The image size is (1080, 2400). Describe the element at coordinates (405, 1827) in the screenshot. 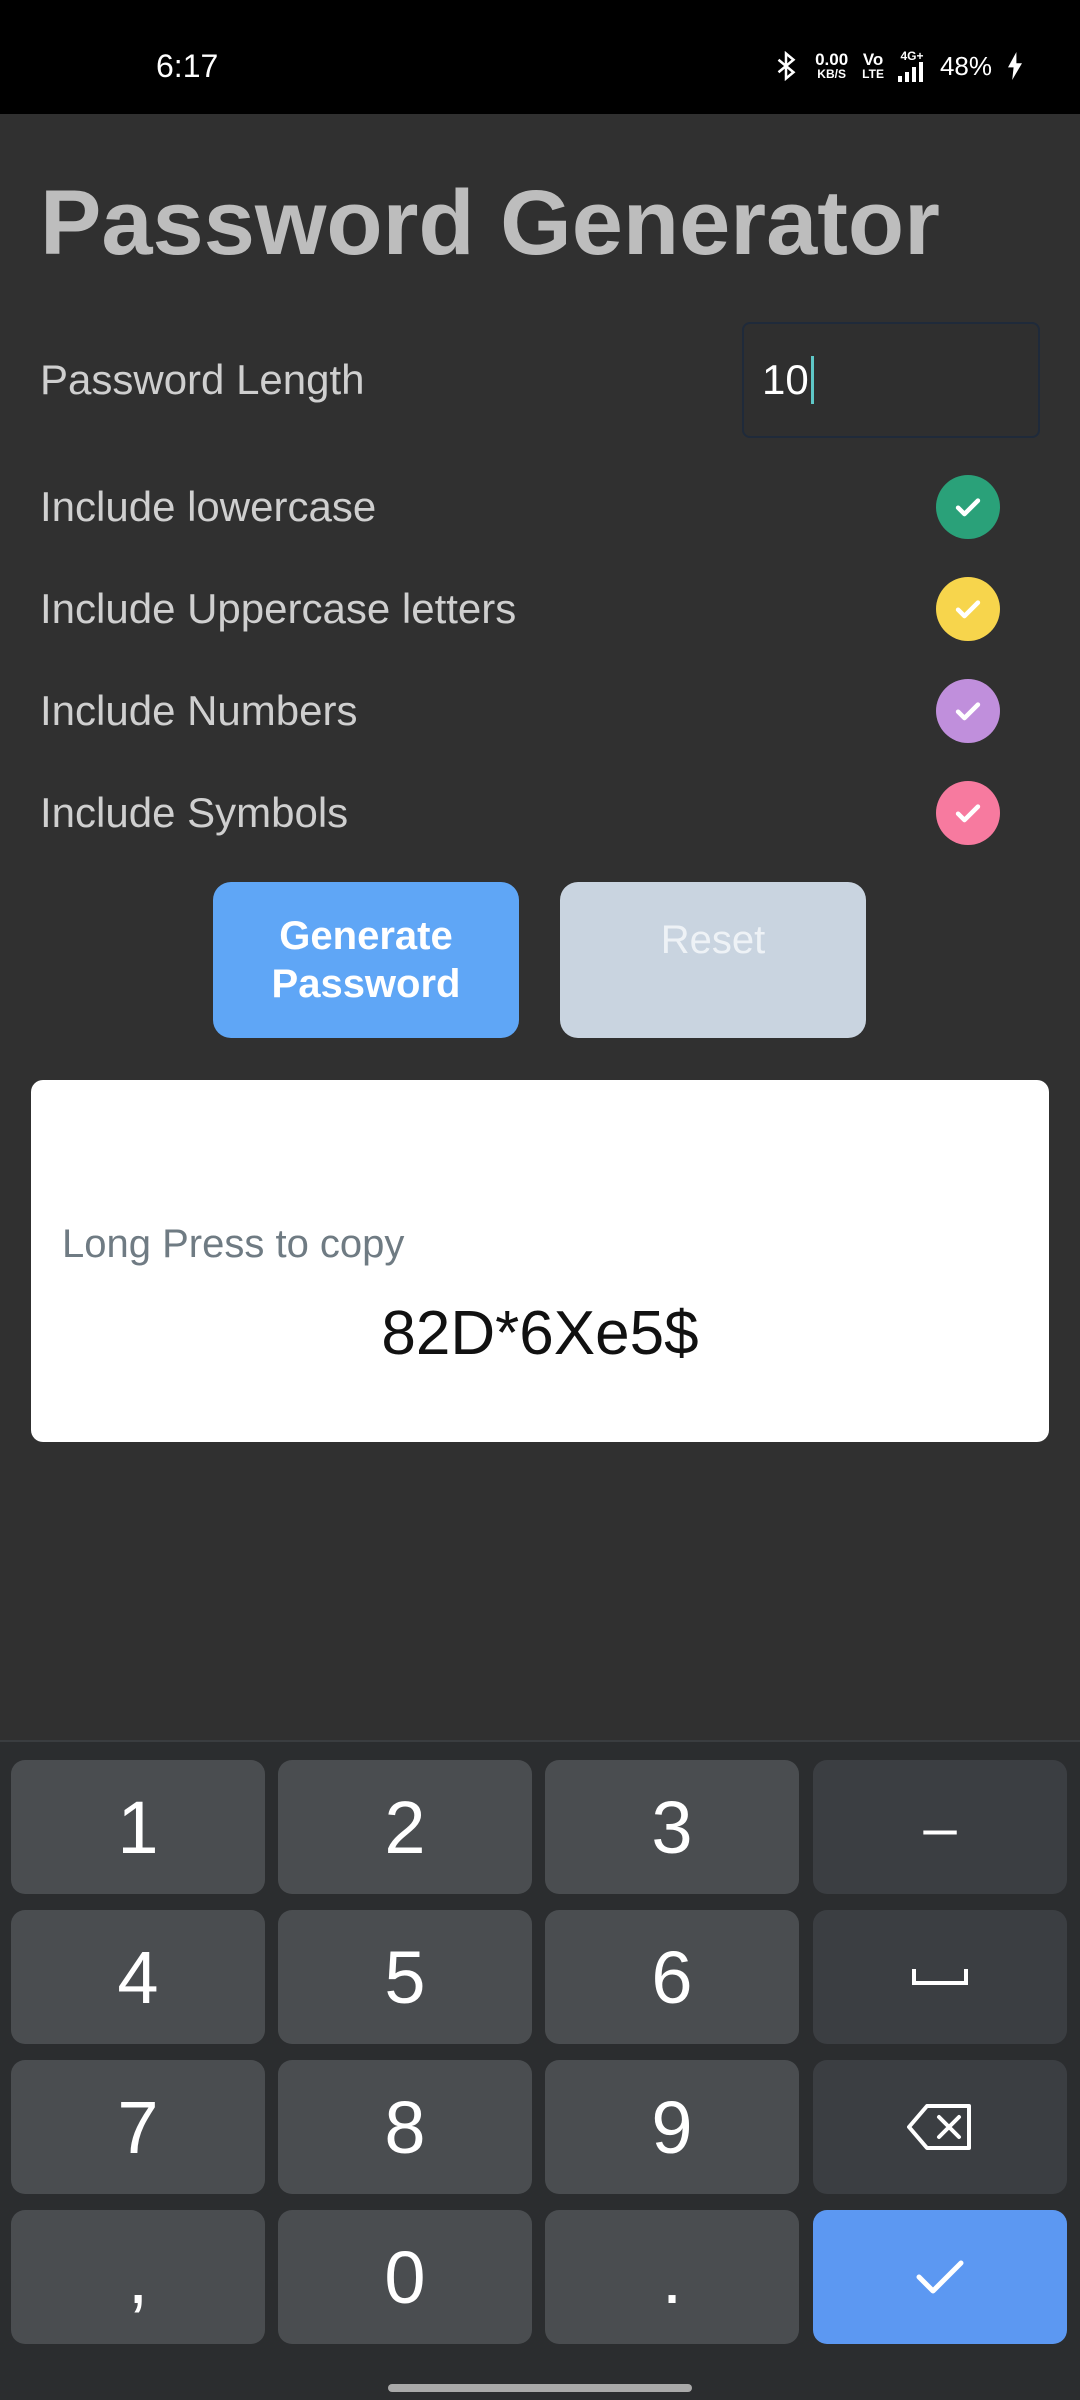

I see `key-2: 2` at that location.